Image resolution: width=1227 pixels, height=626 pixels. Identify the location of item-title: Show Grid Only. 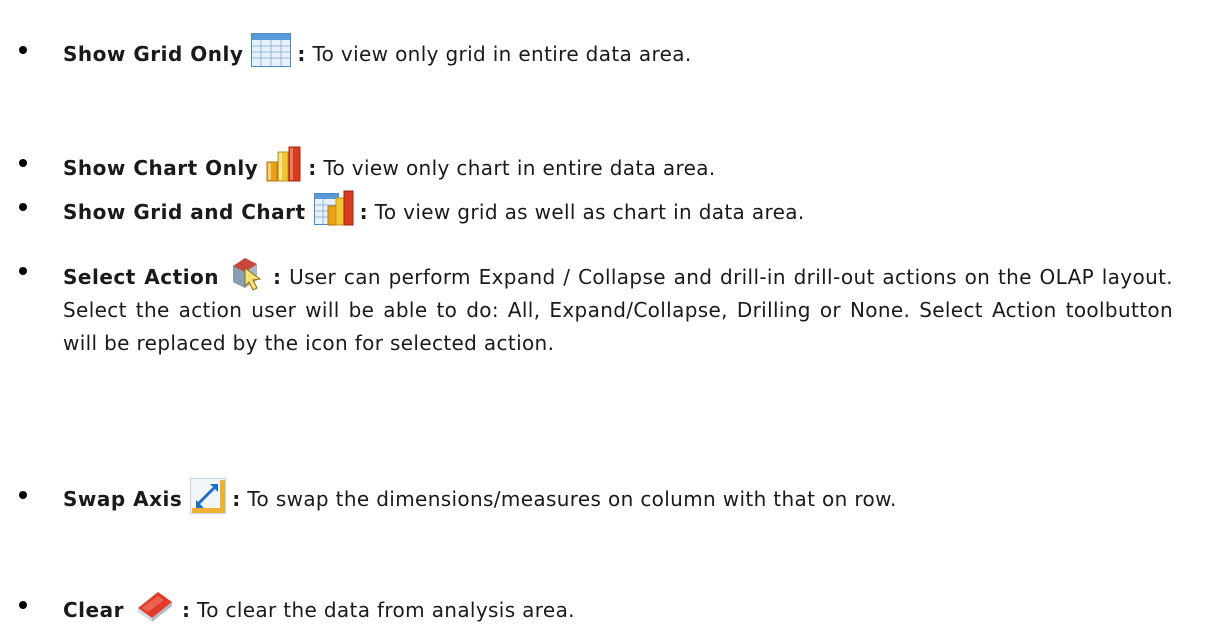
(153, 54).